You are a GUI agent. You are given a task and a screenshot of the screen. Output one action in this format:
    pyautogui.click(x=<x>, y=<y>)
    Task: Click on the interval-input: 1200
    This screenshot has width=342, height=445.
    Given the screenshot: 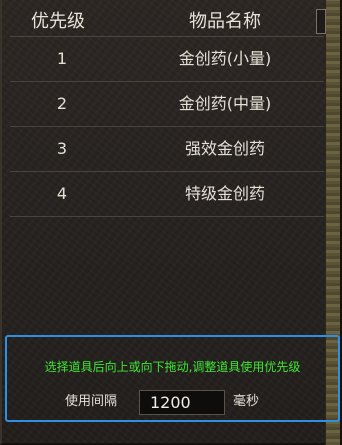 What is the action you would take?
    pyautogui.click(x=182, y=402)
    